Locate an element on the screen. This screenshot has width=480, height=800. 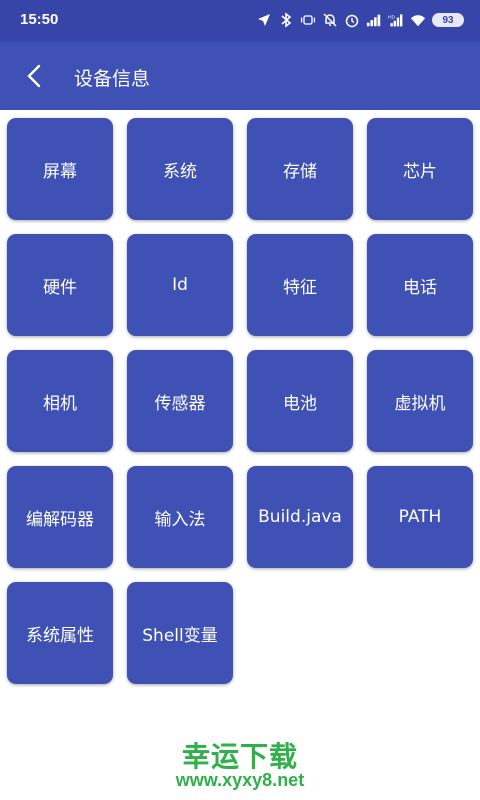
tile-label: Id is located at coordinates (180, 285).